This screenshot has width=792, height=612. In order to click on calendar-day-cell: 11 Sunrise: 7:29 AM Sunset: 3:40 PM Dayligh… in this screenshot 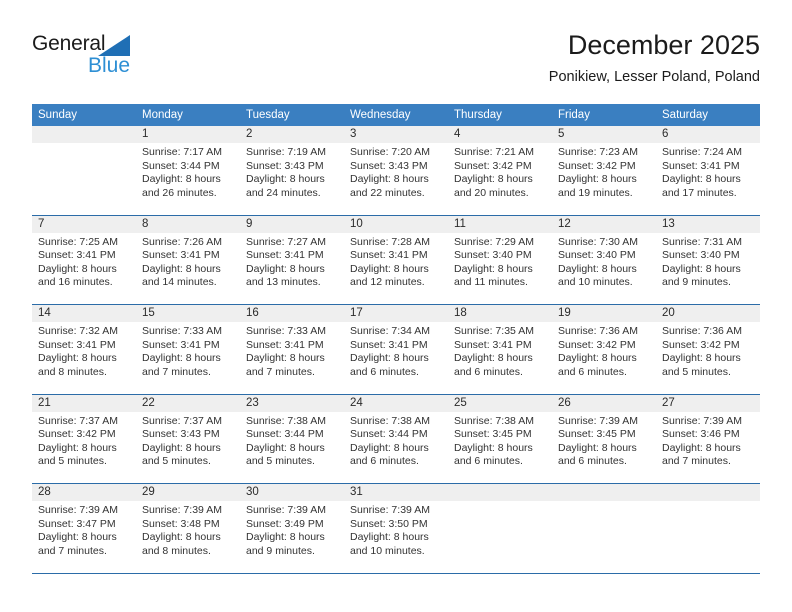, I will do `click(500, 260)`.